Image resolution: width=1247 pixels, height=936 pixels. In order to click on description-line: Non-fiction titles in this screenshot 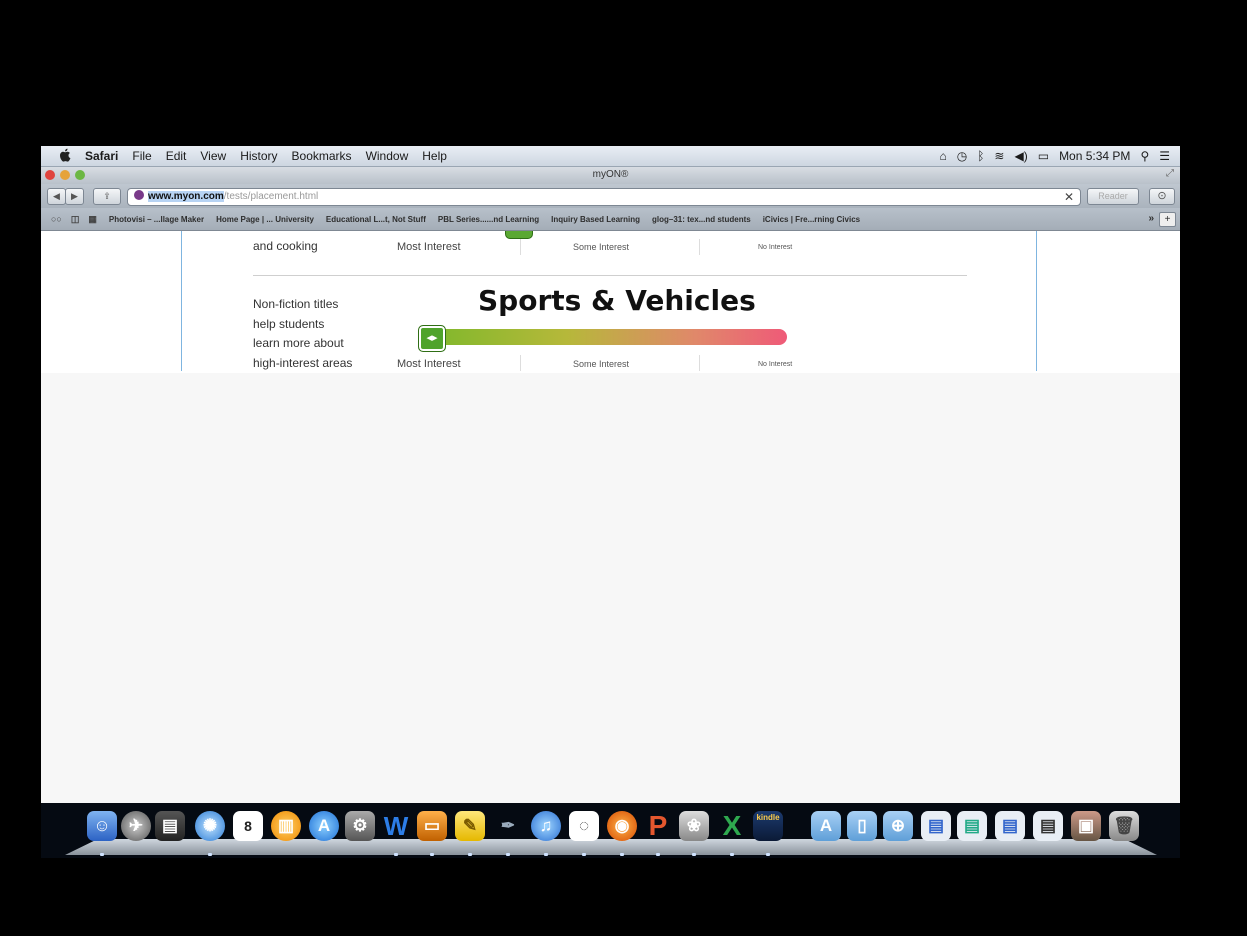, I will do `click(296, 304)`.